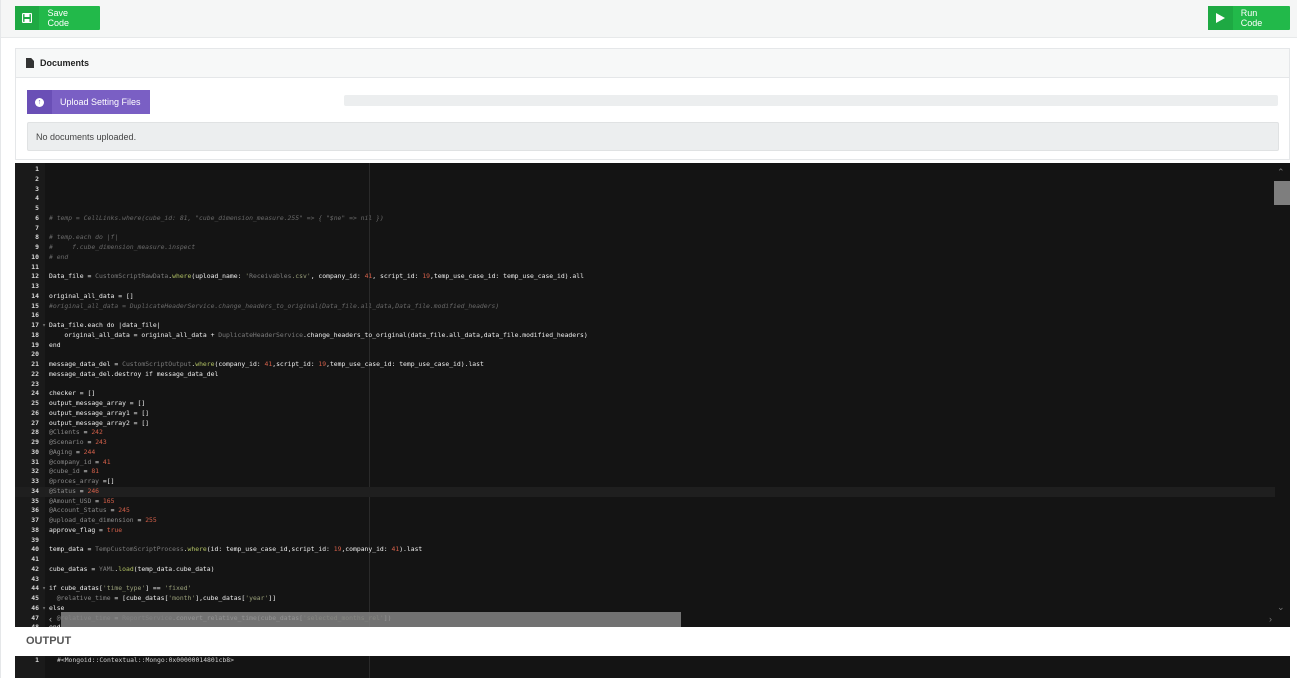  I want to click on code-line: 25 output_message_array = [], so click(645, 404).